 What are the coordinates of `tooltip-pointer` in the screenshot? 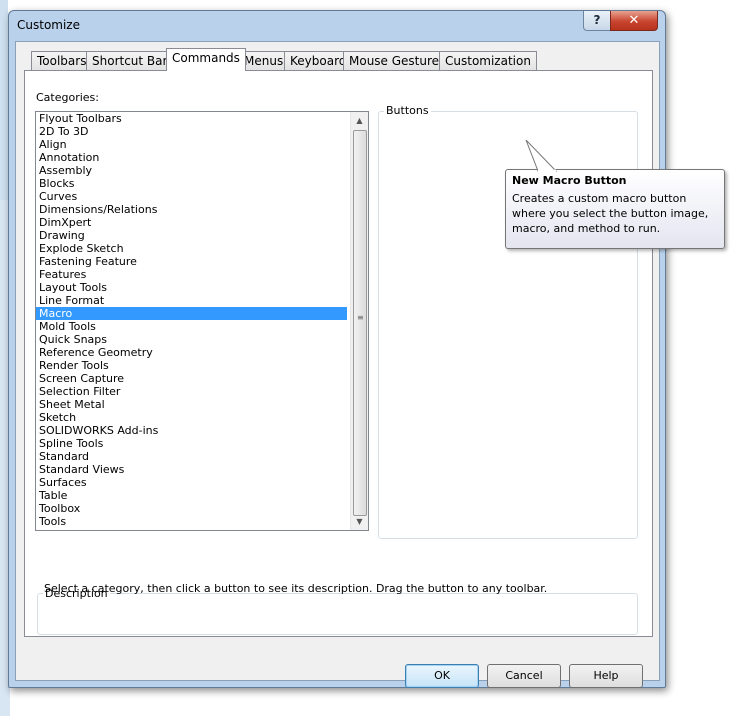 It's located at (541, 156).